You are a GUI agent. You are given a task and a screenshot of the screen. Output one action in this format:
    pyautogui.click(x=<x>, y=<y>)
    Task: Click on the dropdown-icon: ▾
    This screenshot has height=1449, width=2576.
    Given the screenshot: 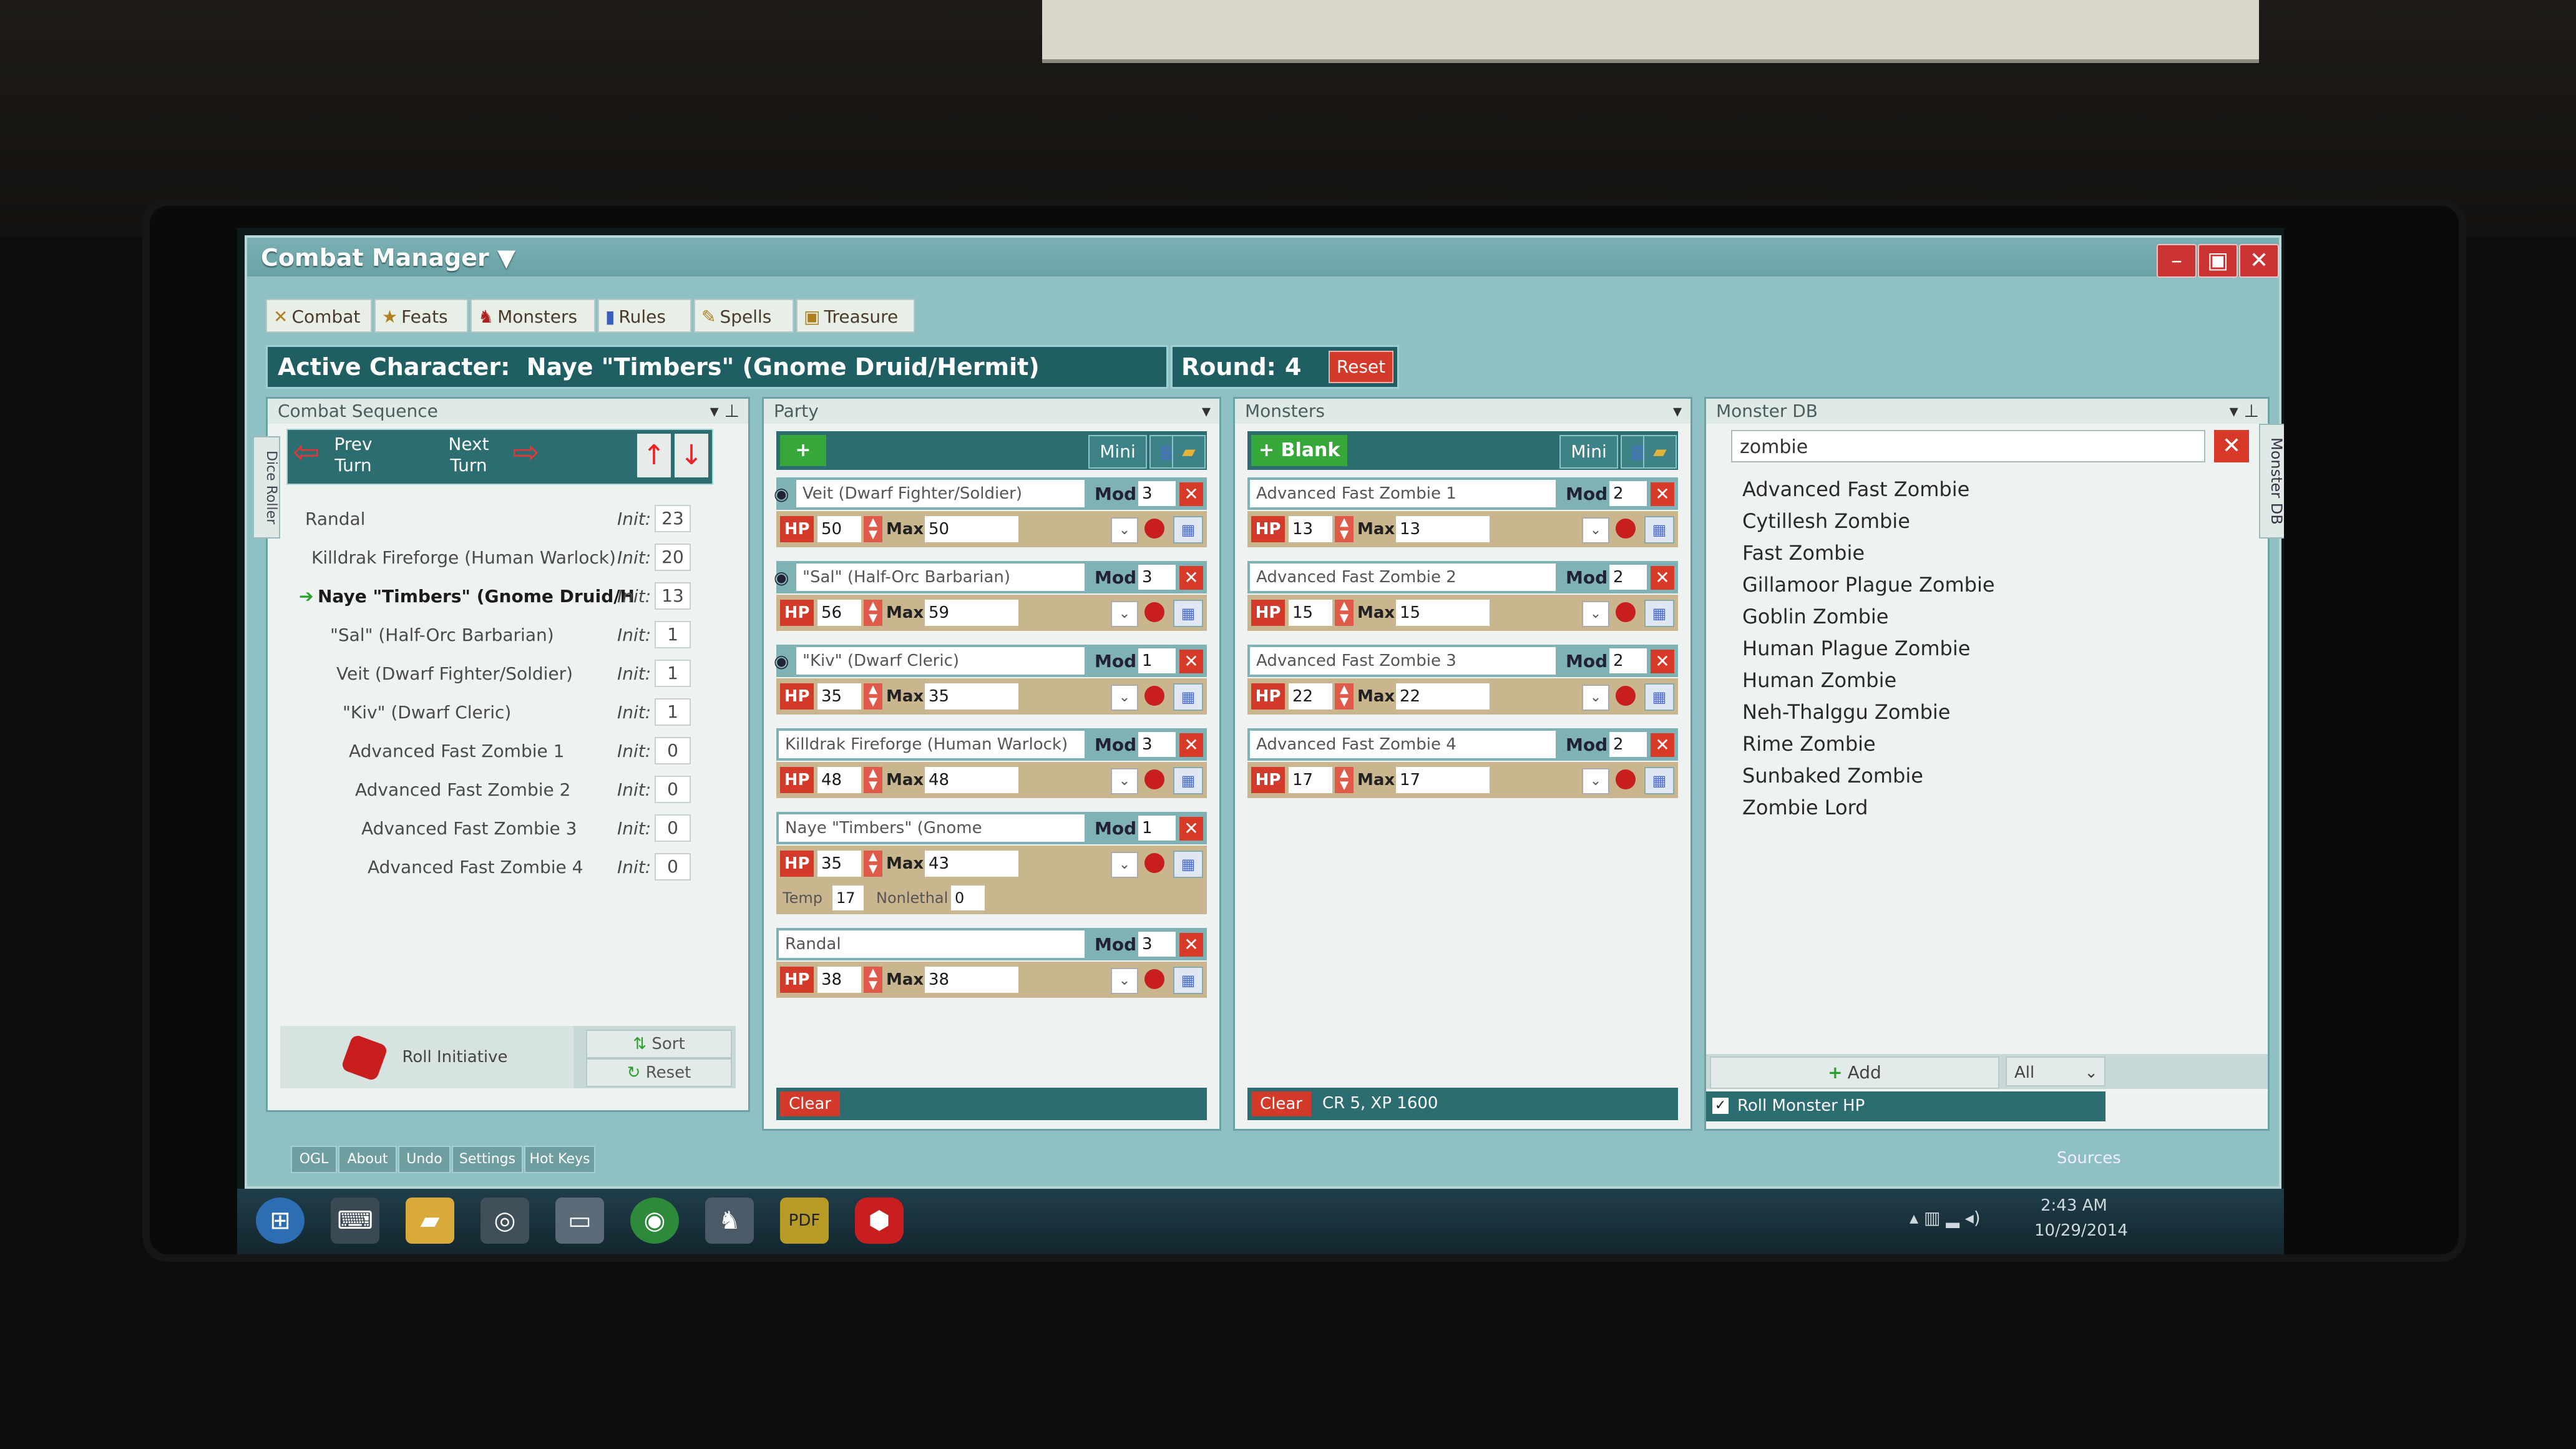 What is the action you would take?
    pyautogui.click(x=1677, y=411)
    